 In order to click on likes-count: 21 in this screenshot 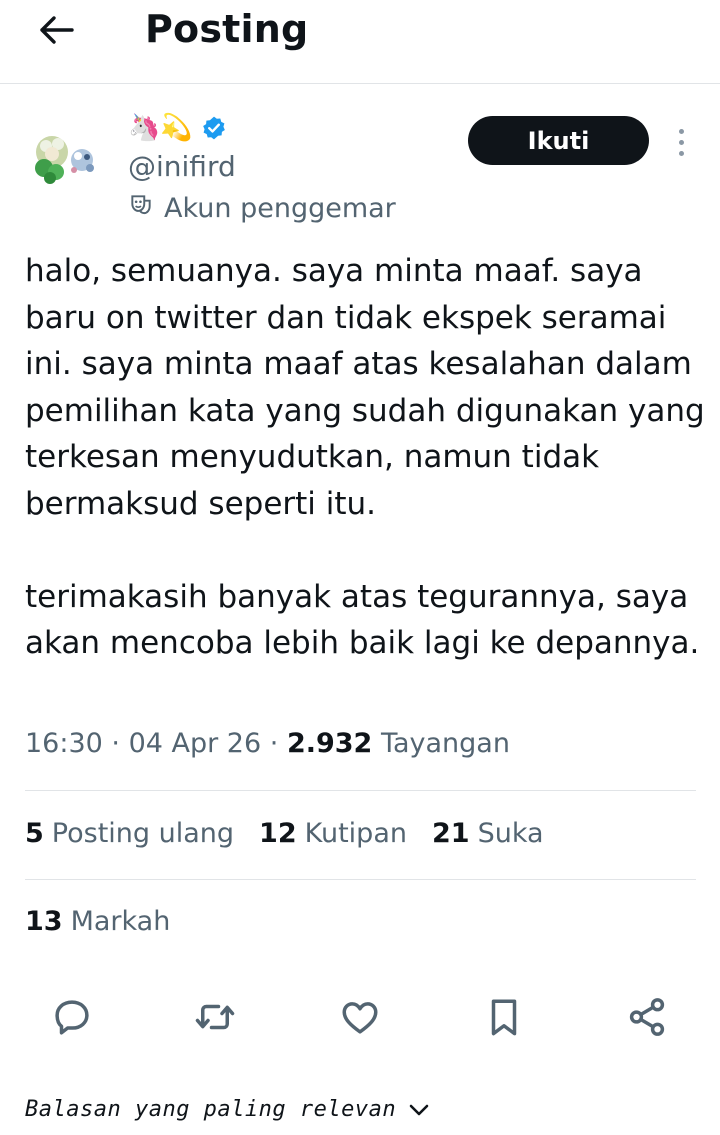, I will do `click(450, 833)`.